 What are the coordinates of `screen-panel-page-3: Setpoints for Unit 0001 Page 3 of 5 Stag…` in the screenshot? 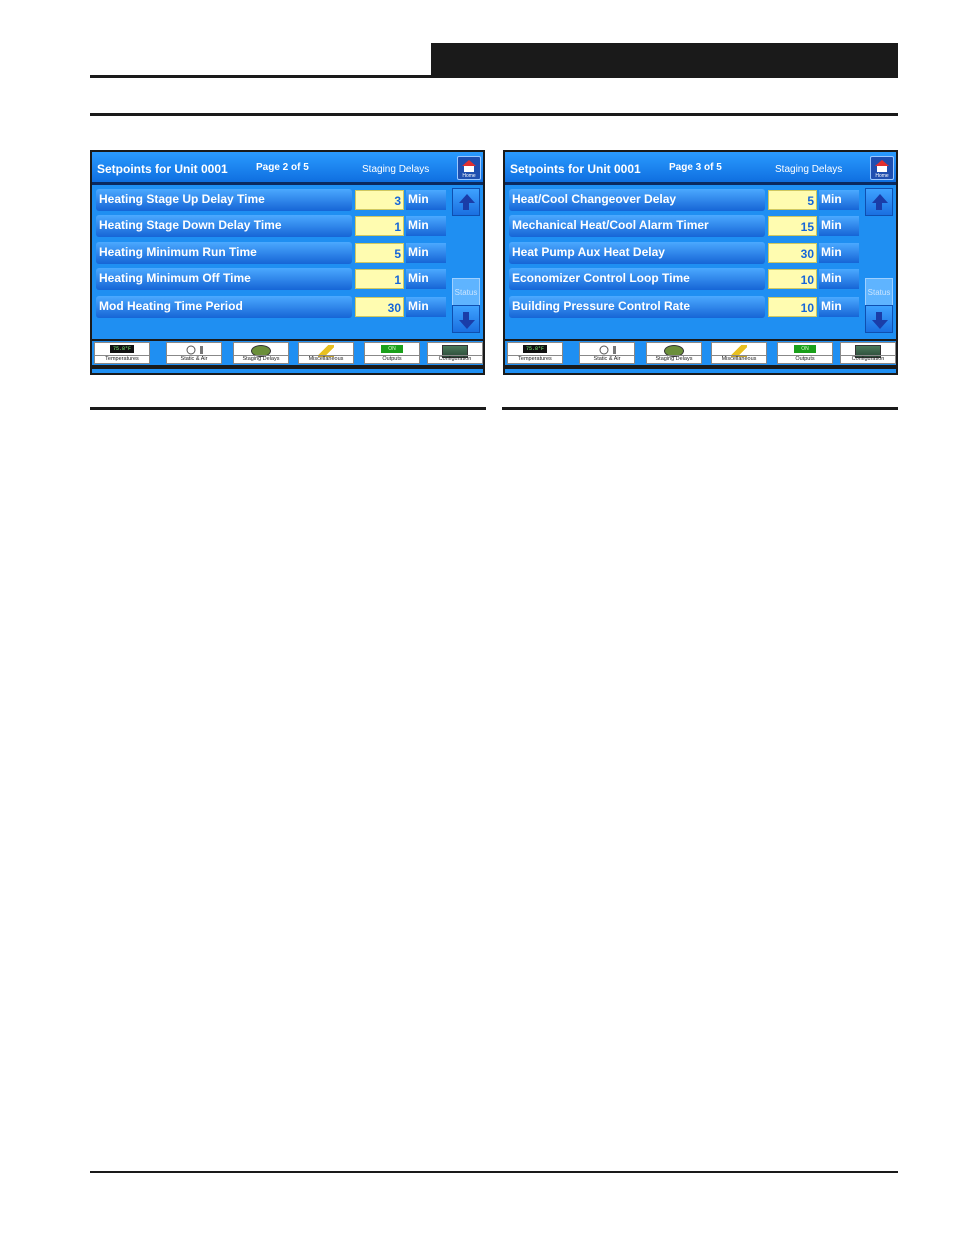 It's located at (700, 262).